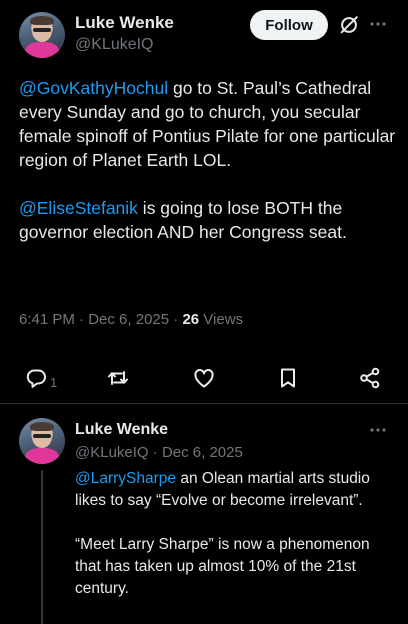 The width and height of the screenshot is (408, 624). I want to click on grok-icon, so click(349, 25).